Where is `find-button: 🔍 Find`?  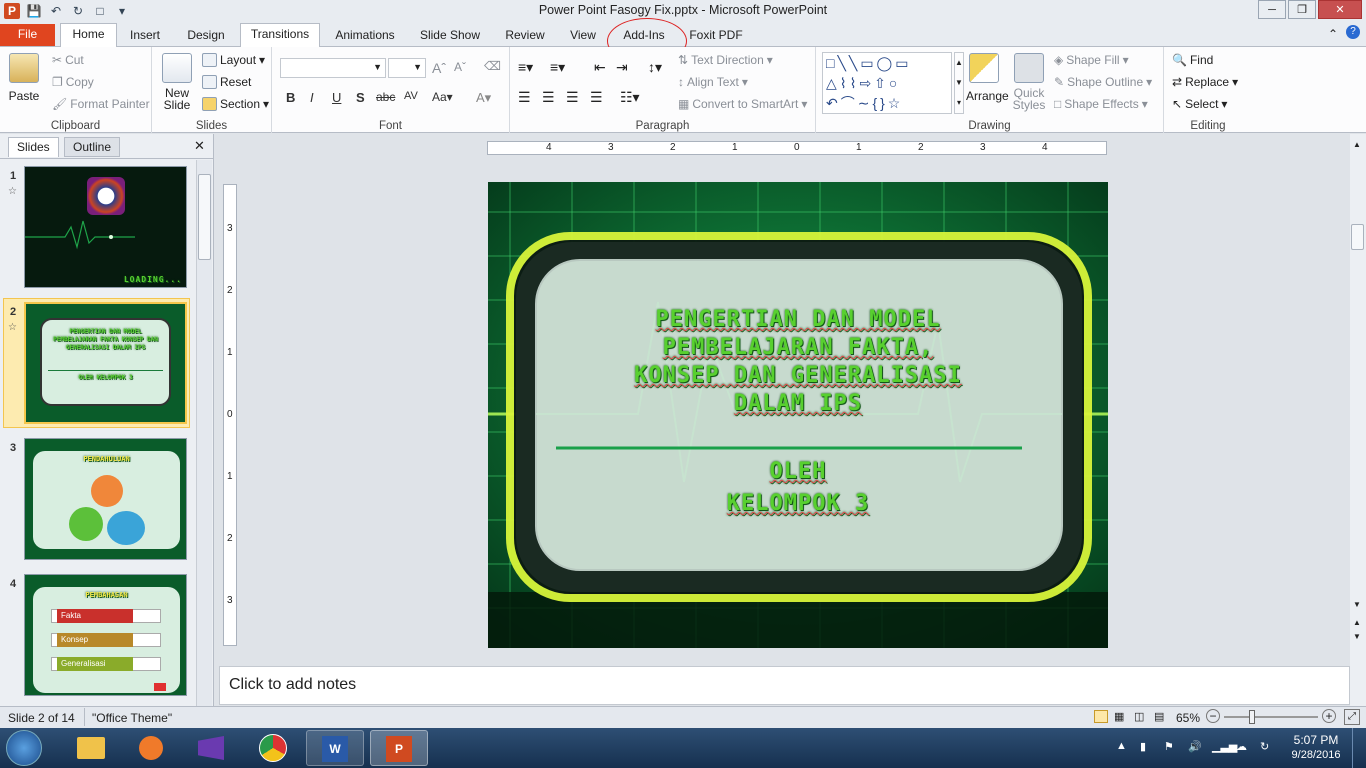 find-button: 🔍 Find is located at coordinates (1192, 60).